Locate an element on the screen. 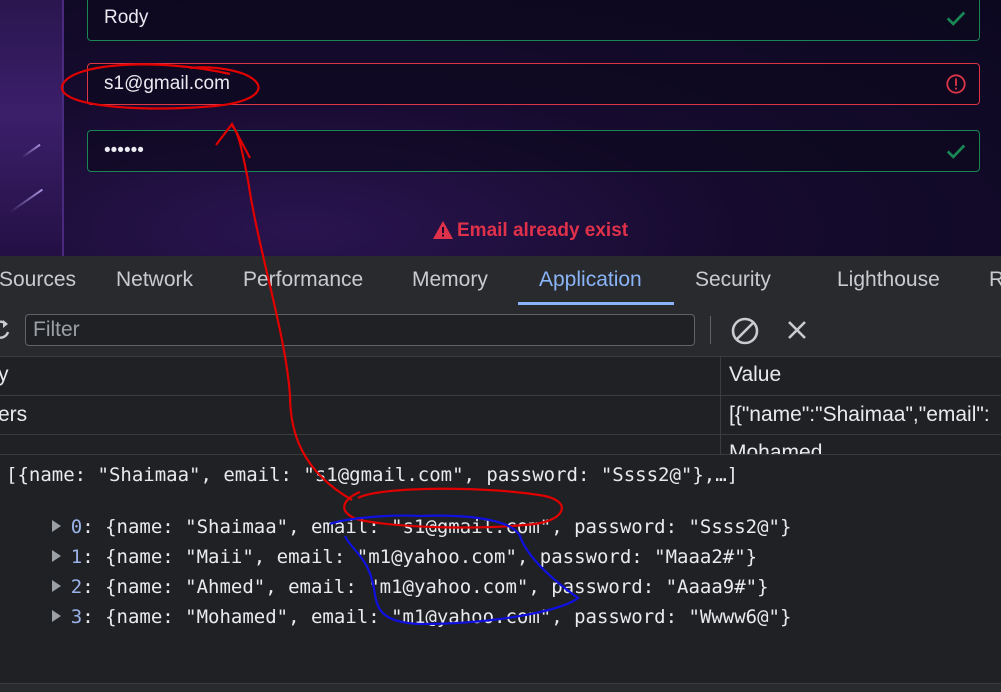 The image size is (1001, 692). password-field: •••••• is located at coordinates (533, 151).